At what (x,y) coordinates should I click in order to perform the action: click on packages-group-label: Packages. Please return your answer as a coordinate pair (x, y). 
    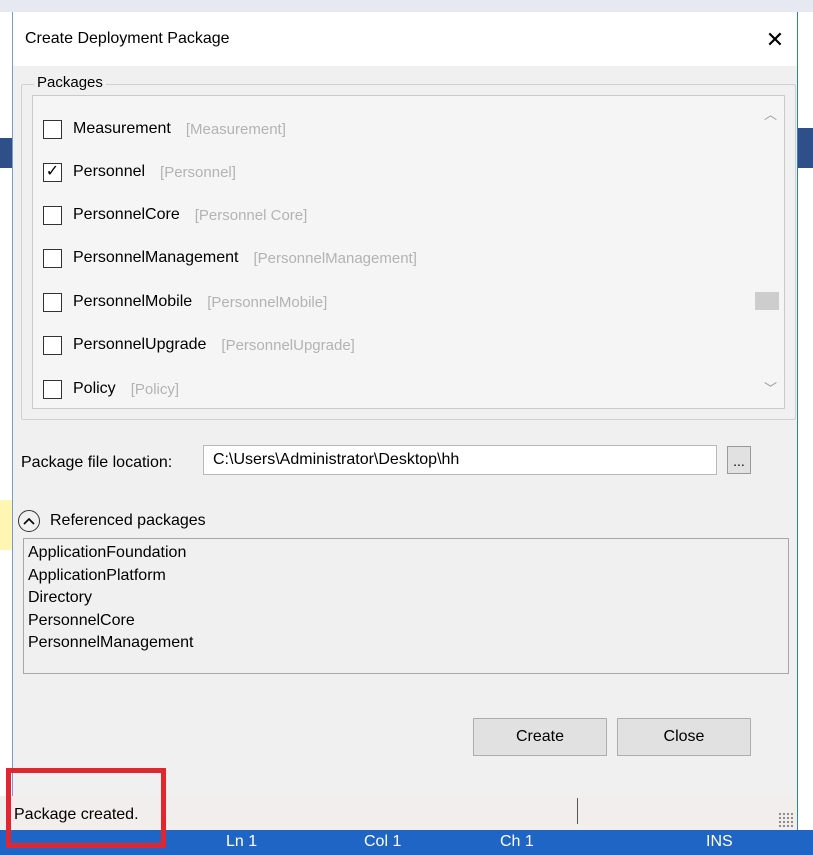
    Looking at the image, I should click on (70, 82).